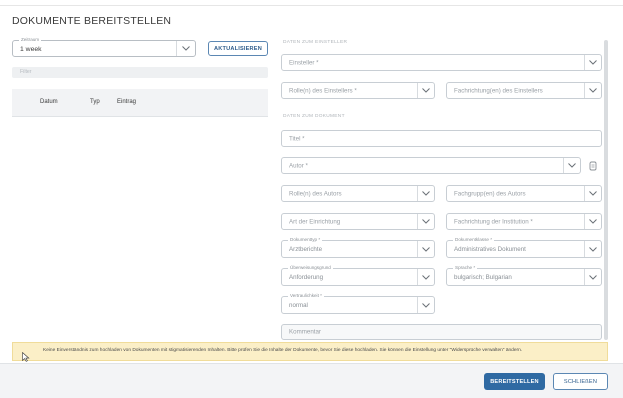 This screenshot has width=623, height=398. Describe the element at coordinates (26, 72) in the screenshot. I see `filter-placeholder: Filter` at that location.